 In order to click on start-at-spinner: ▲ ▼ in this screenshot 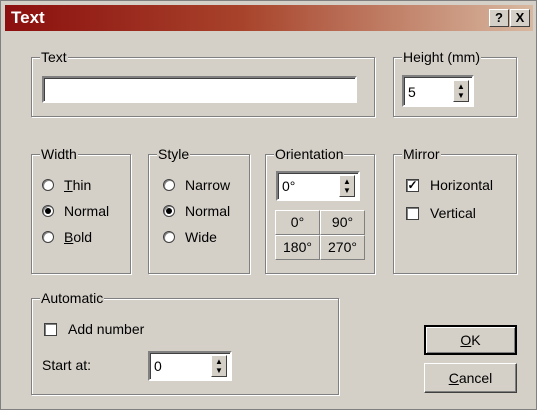, I will do `click(219, 366)`.